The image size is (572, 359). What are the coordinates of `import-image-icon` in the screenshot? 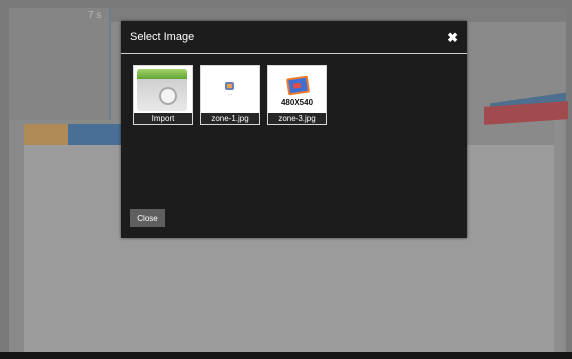 It's located at (162, 90).